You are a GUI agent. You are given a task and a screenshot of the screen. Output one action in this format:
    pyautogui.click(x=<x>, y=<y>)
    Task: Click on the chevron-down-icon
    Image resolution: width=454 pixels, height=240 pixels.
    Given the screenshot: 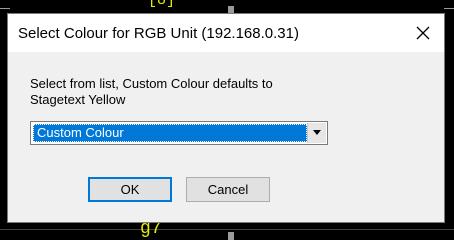 What is the action you would take?
    pyautogui.click(x=317, y=132)
    